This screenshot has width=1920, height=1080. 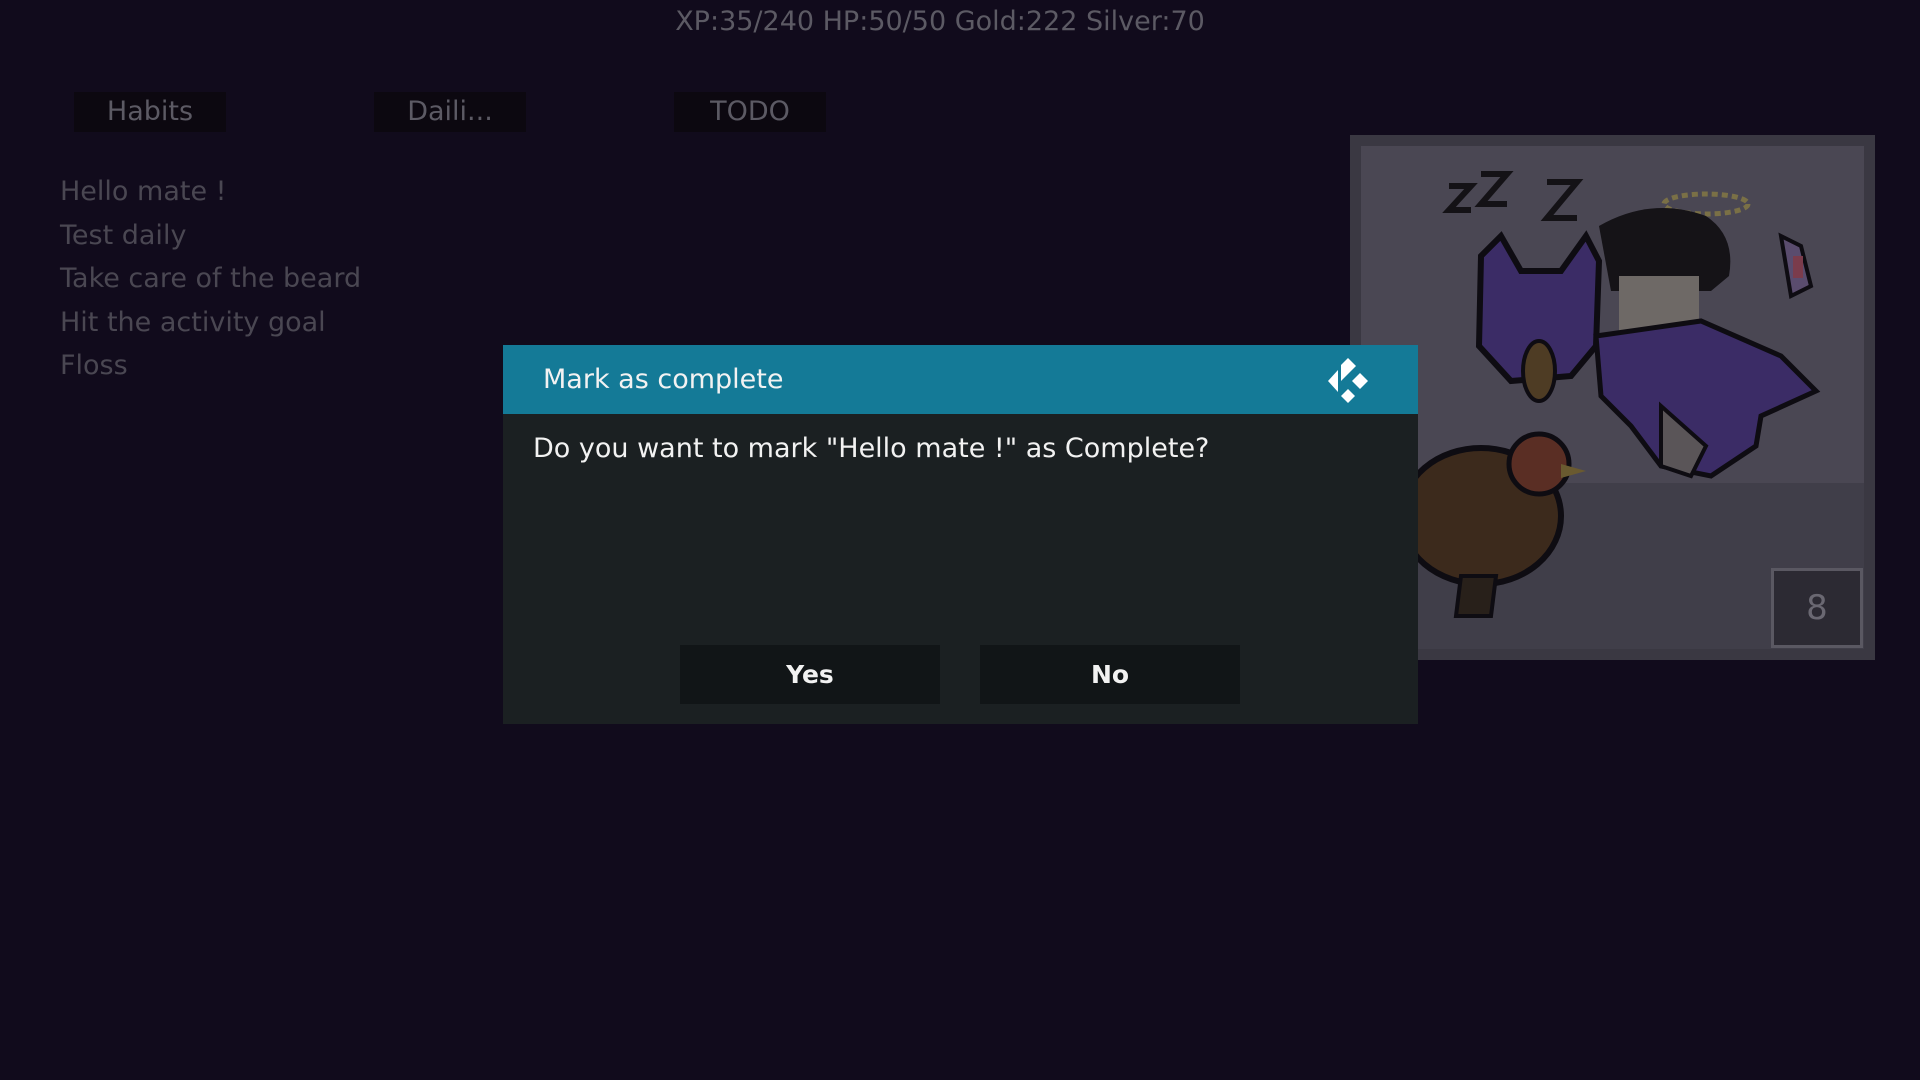 What do you see at coordinates (1348, 380) in the screenshot?
I see `kodi-logo-icon` at bounding box center [1348, 380].